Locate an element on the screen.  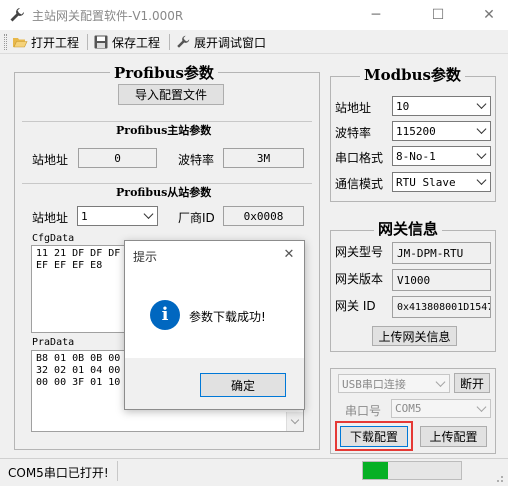
gateway-title: 网关信息 is located at coordinates (408, 228).